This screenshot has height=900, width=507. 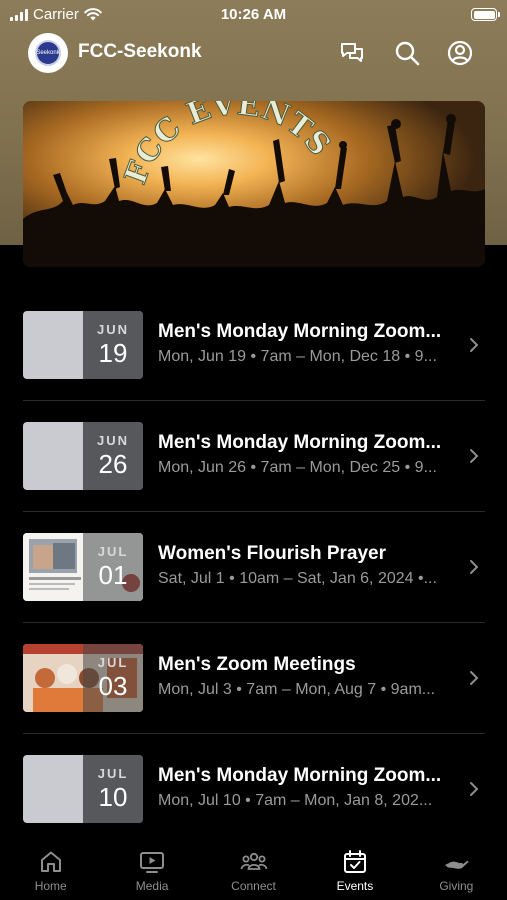 What do you see at coordinates (113, 574) in the screenshot?
I see `event-day: 01` at bounding box center [113, 574].